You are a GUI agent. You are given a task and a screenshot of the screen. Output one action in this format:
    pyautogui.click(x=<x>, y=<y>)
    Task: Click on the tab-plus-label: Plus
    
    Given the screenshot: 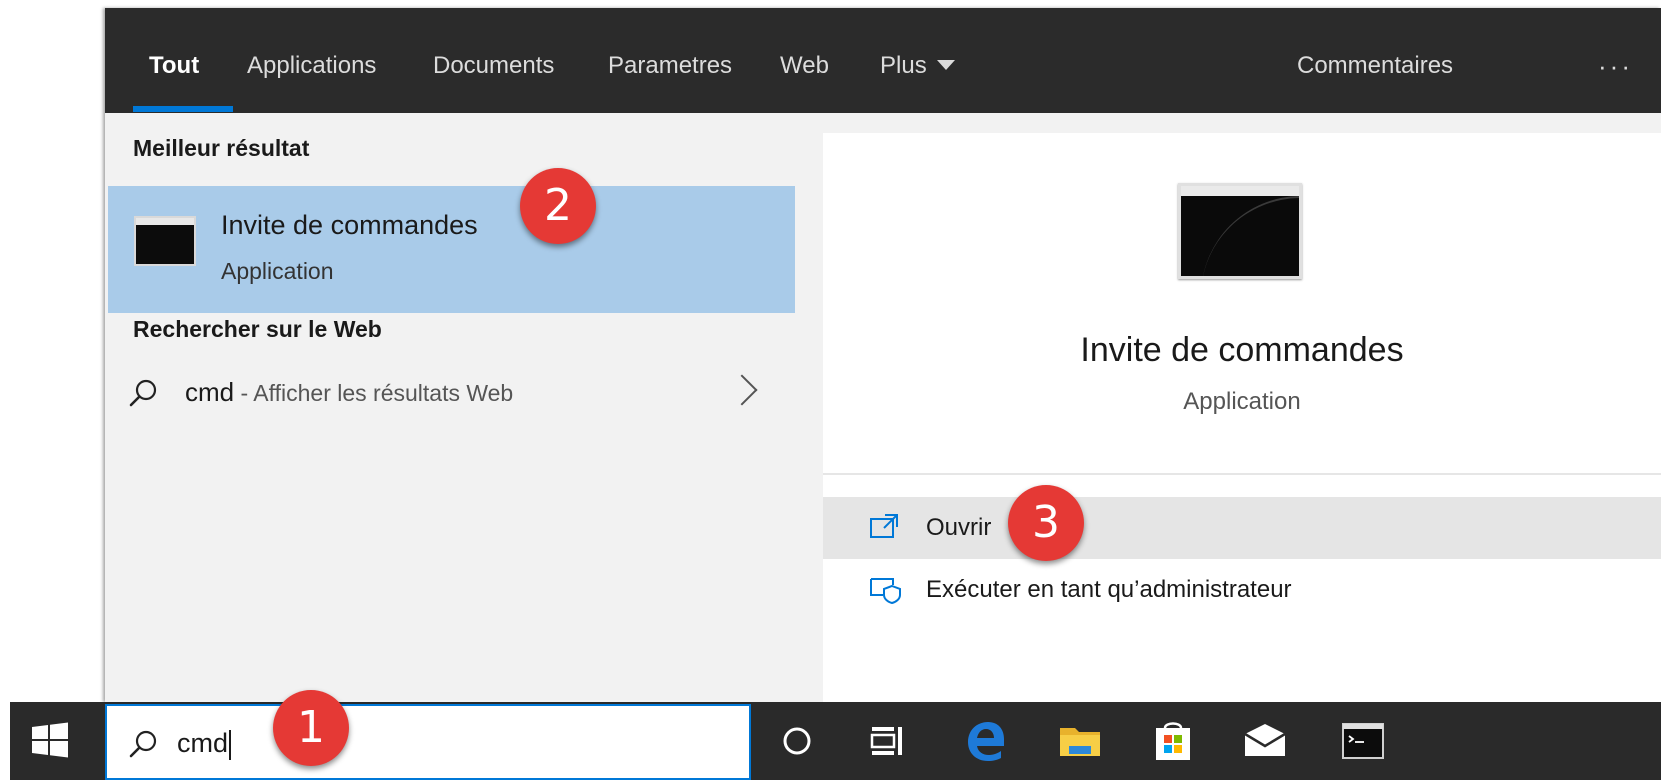 What is the action you would take?
    pyautogui.click(x=903, y=65)
    